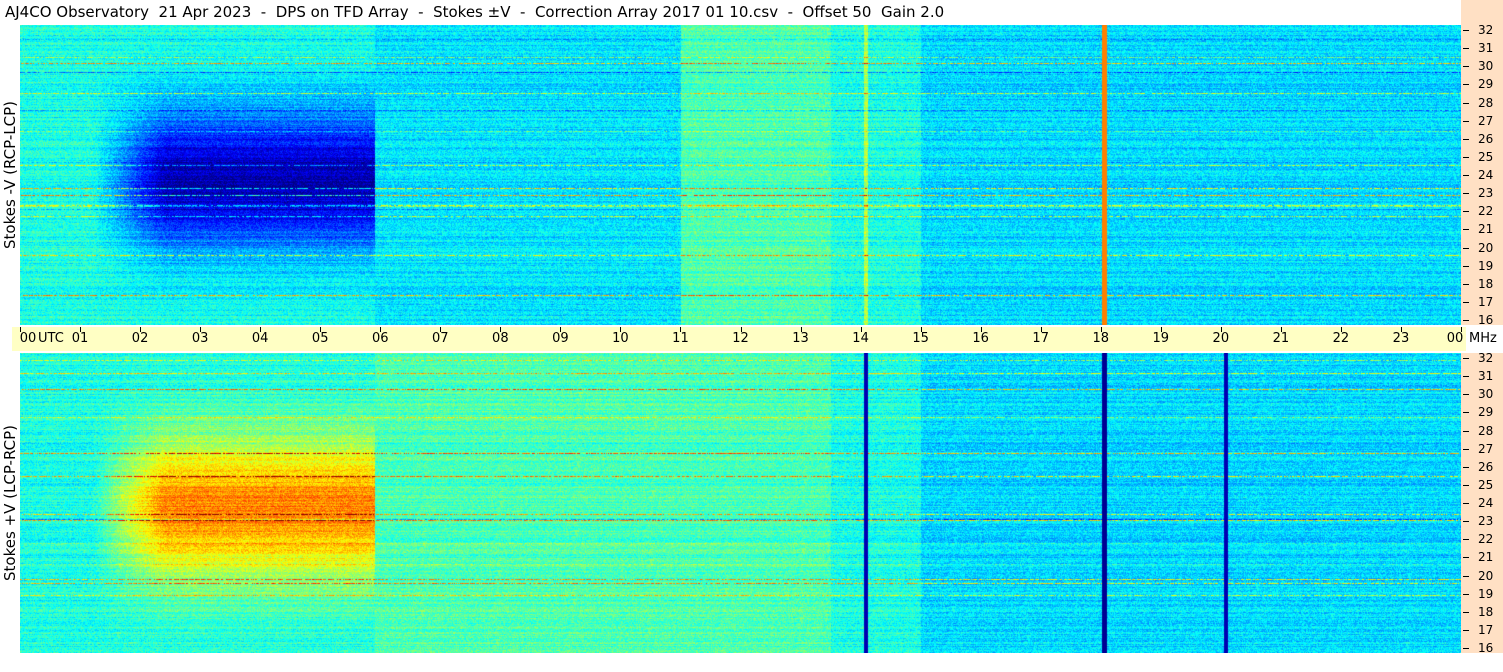 The height and width of the screenshot is (672, 1503). What do you see at coordinates (1486, 629) in the screenshot?
I see `bottom-mhz-tick-label: 17` at bounding box center [1486, 629].